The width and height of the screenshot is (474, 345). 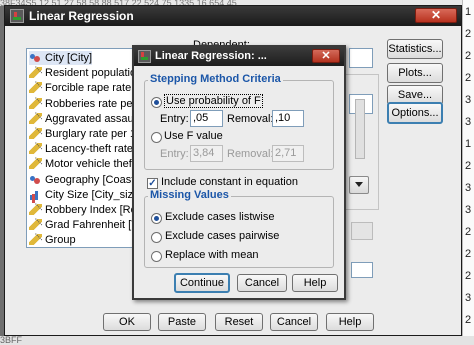 I want to click on background-sheet-bottom-row: 3BFF, so click(x=237, y=340).